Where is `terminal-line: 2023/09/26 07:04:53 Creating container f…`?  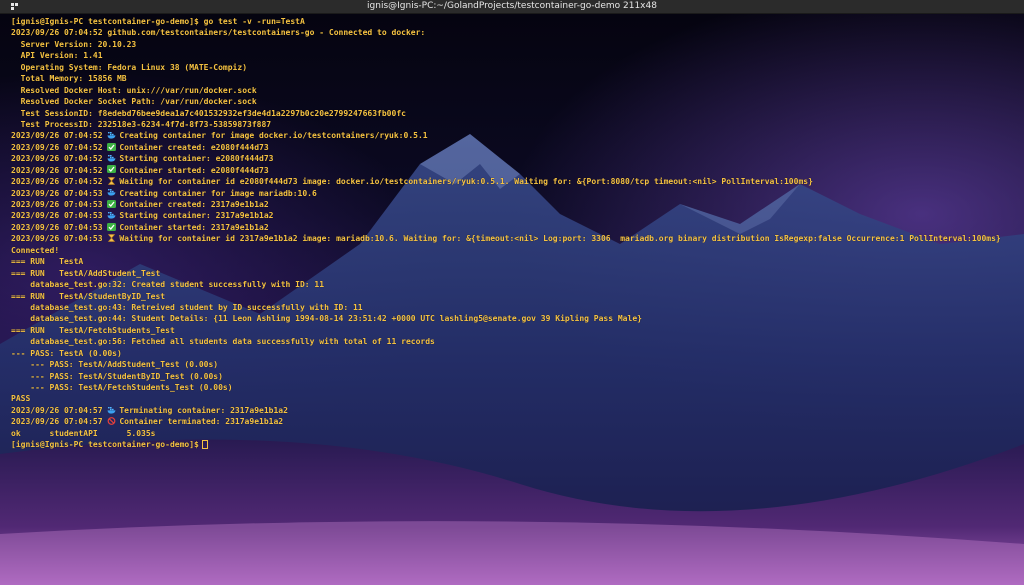 terminal-line: 2023/09/26 07:04:53 Creating container f… is located at coordinates (506, 193).